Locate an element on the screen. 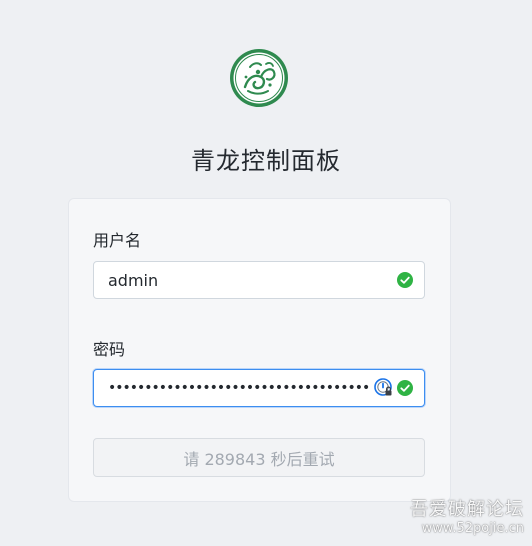  page-title: 青龙控制面板 is located at coordinates (266, 161).